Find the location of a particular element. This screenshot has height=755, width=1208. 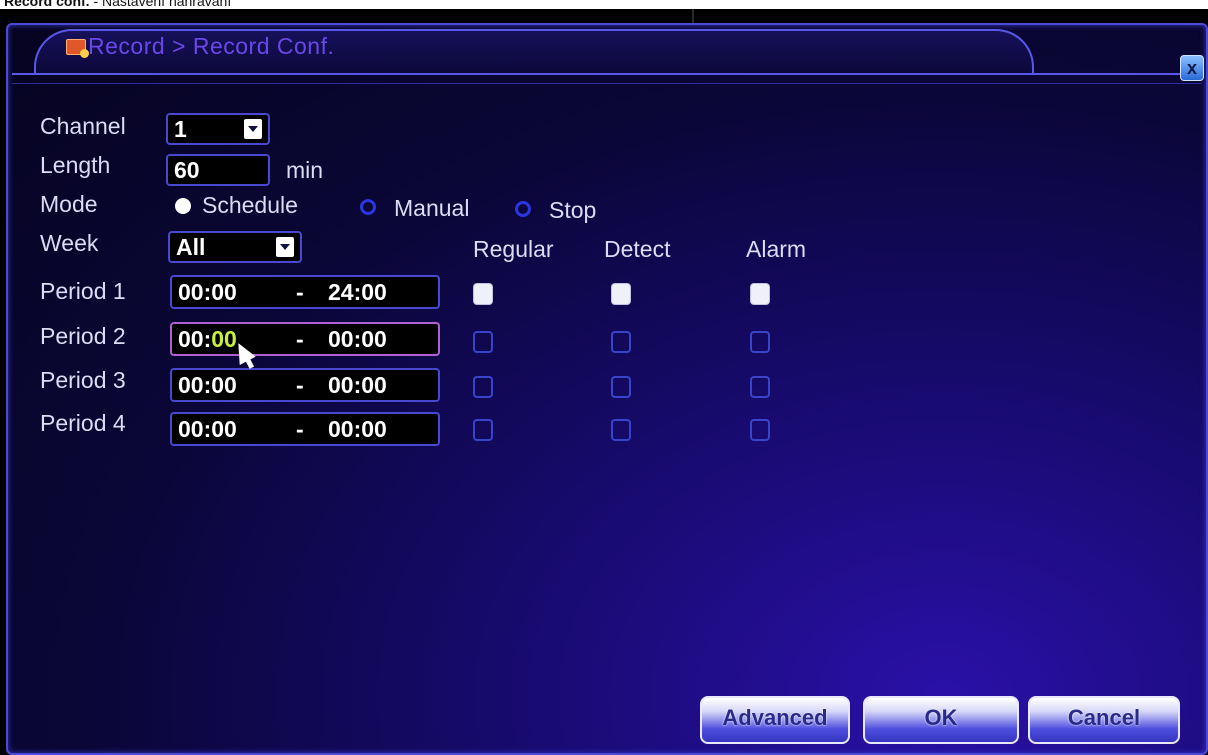

period-3-detect-checkbox is located at coordinates (621, 387).